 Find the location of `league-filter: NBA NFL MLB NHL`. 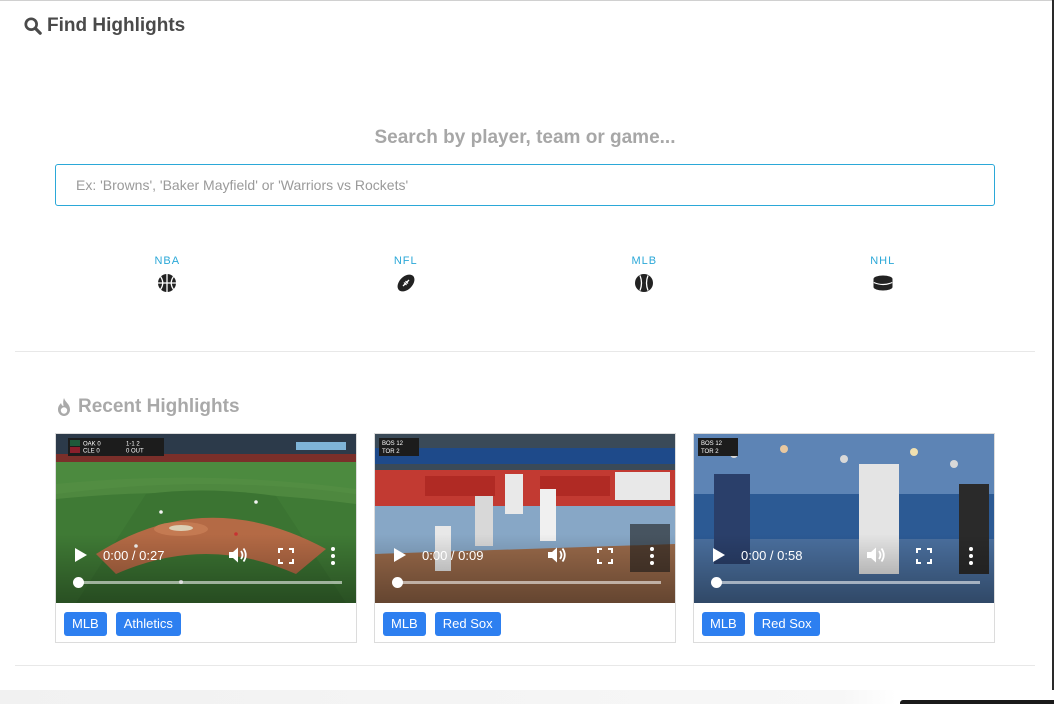

league-filter: NBA NFL MLB NHL is located at coordinates (525, 274).